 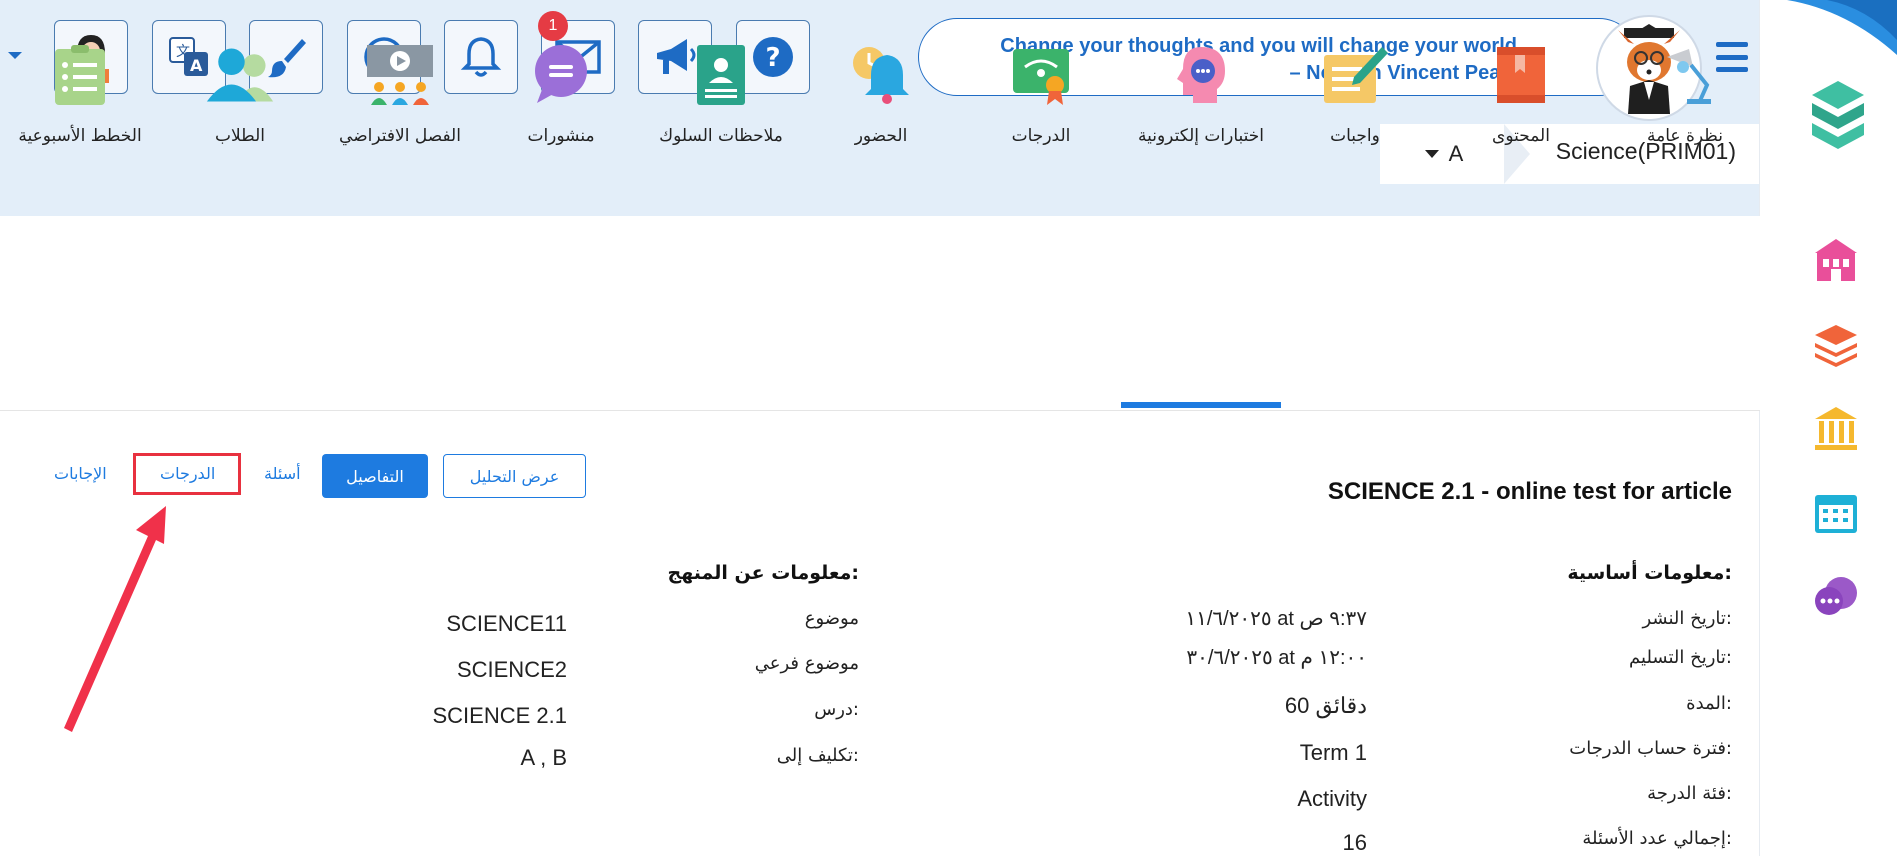 What do you see at coordinates (543, 757) in the screenshot?
I see `assigned-to-value: A , B` at bounding box center [543, 757].